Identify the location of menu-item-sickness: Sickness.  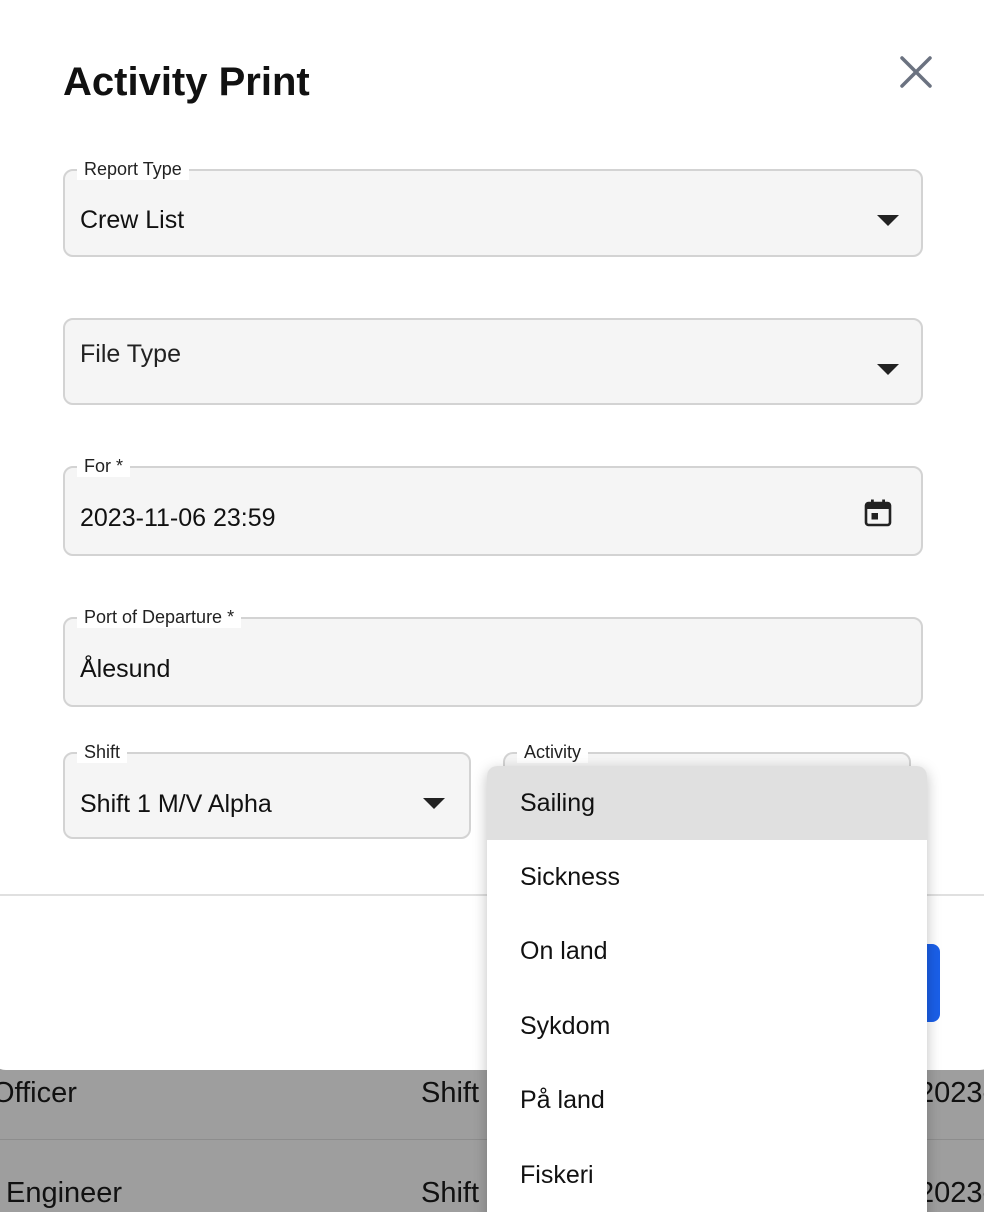
(707, 877).